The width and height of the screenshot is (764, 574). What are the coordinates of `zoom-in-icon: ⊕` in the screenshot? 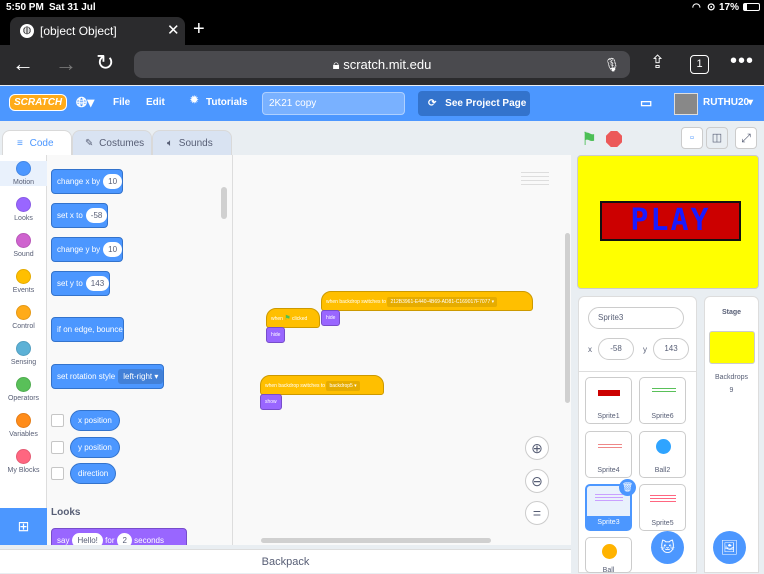 It's located at (537, 448).